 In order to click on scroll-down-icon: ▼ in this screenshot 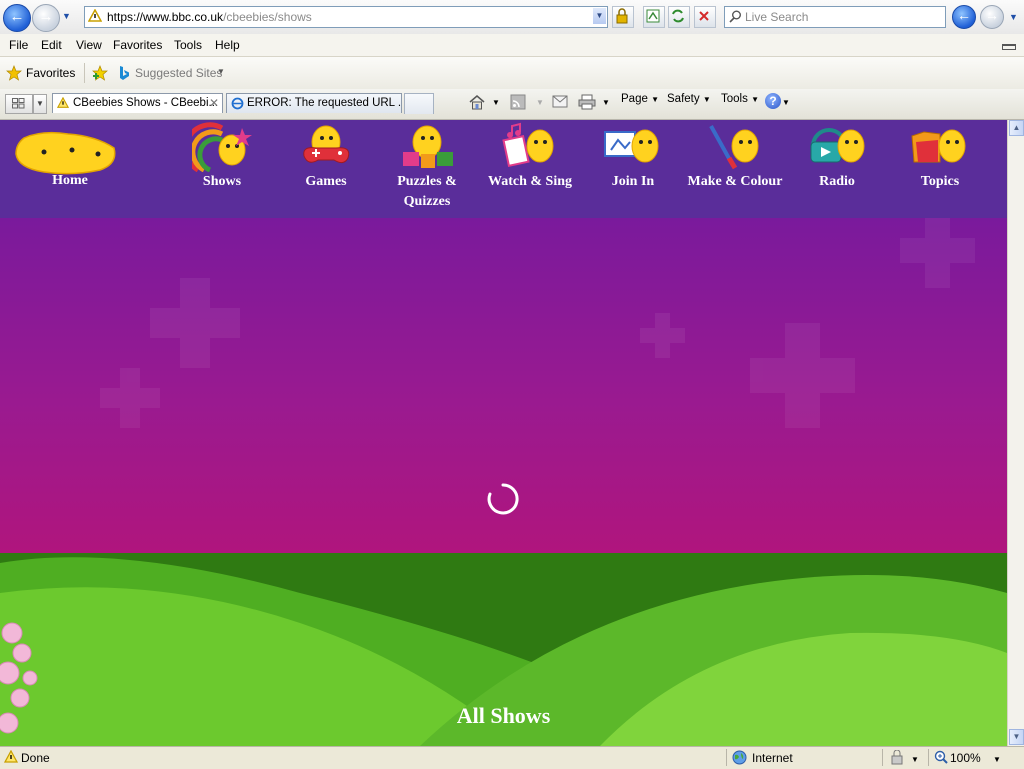, I will do `click(1016, 737)`.